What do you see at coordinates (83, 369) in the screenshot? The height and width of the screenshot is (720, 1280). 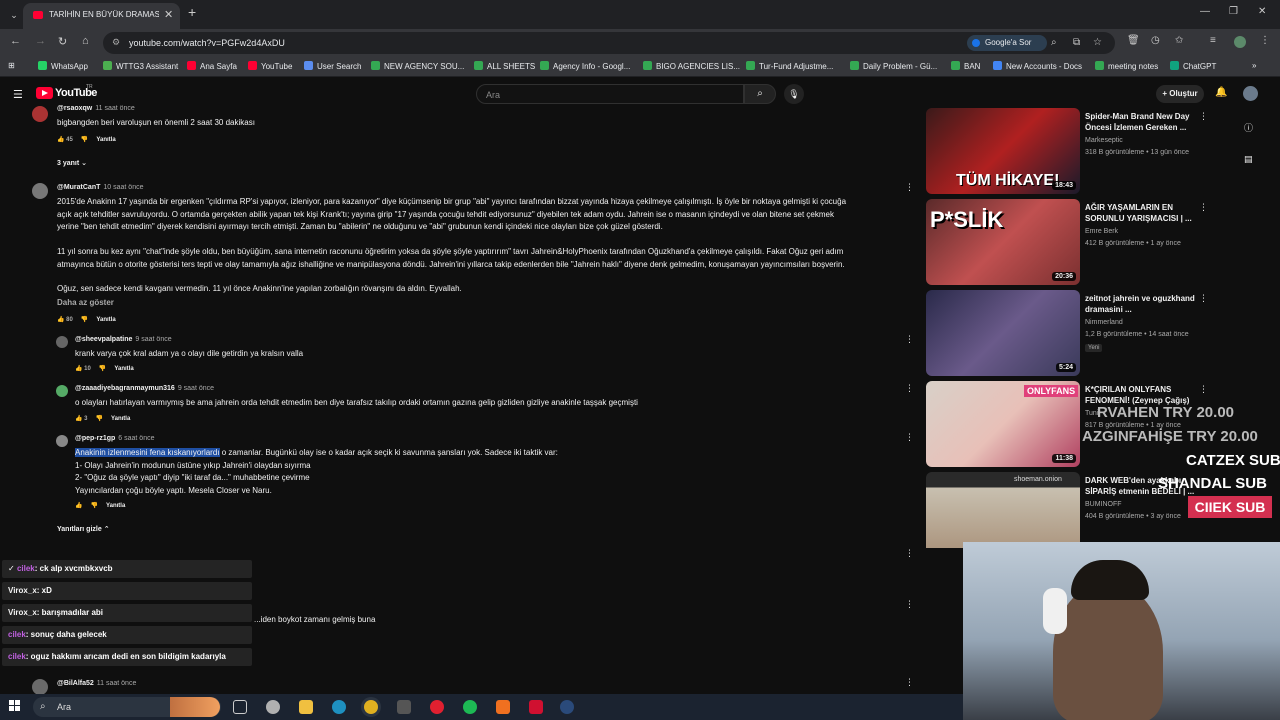 I see `like-icon: 👍 10` at bounding box center [83, 369].